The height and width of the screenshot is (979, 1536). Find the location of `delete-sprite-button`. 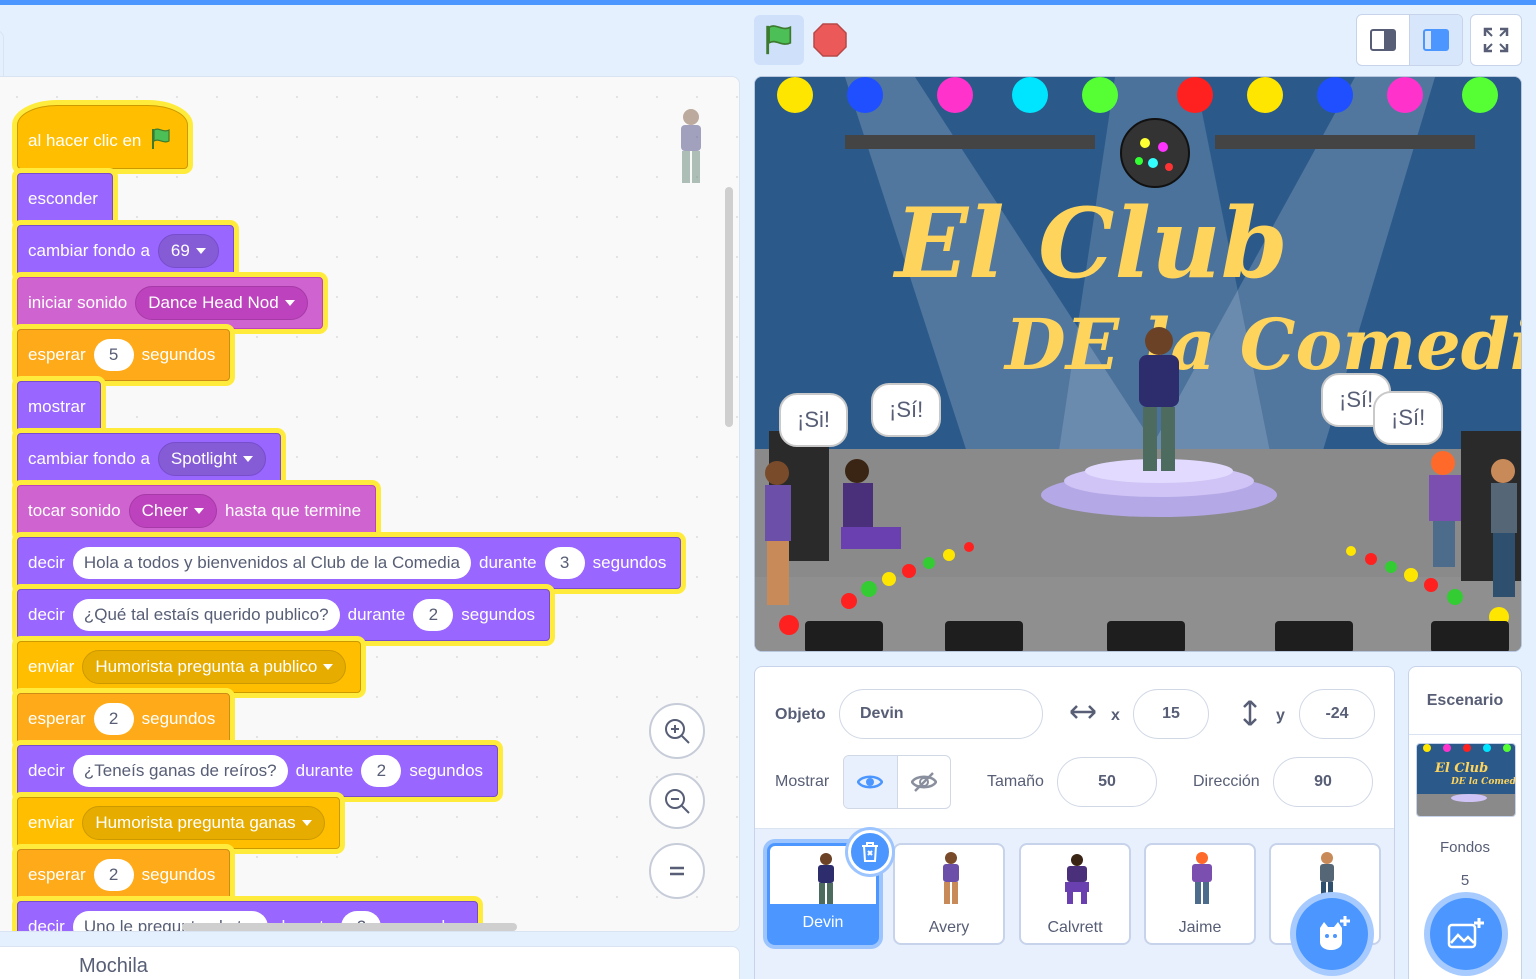

delete-sprite-button is located at coordinates (870, 852).